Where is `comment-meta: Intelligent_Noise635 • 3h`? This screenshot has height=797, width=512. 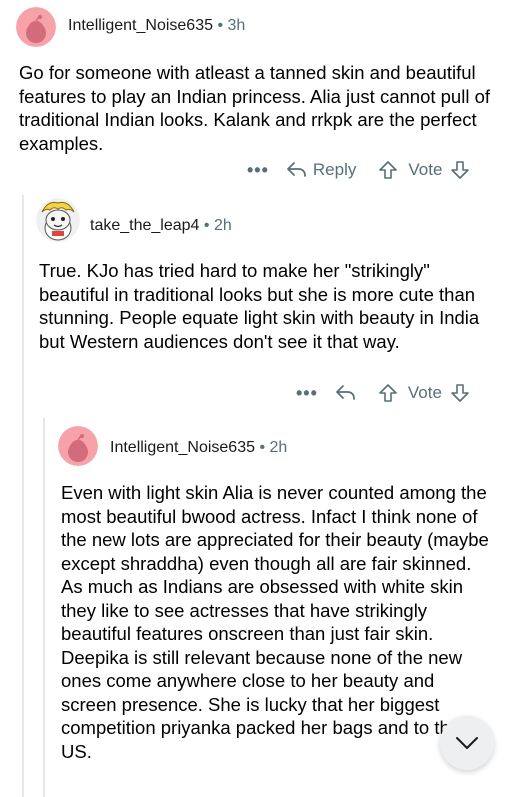
comment-meta: Intelligent_Noise635 • 3h is located at coordinates (156, 26).